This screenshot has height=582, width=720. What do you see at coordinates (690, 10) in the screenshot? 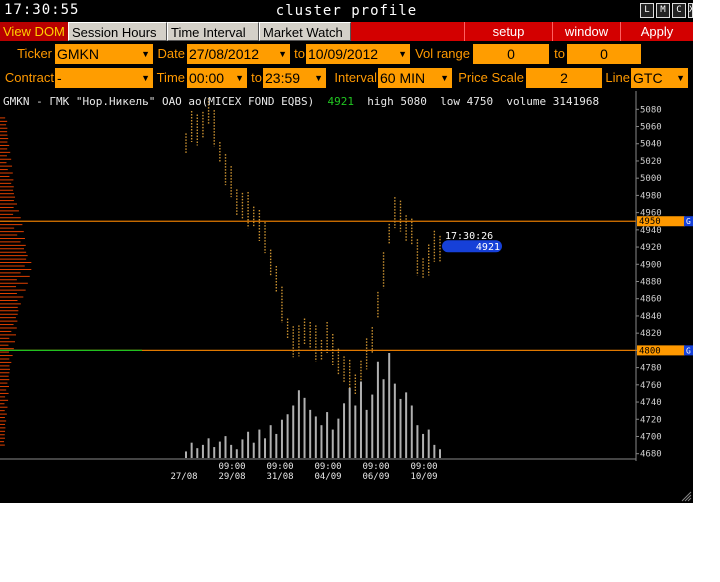
I see `close-button: X` at bounding box center [690, 10].